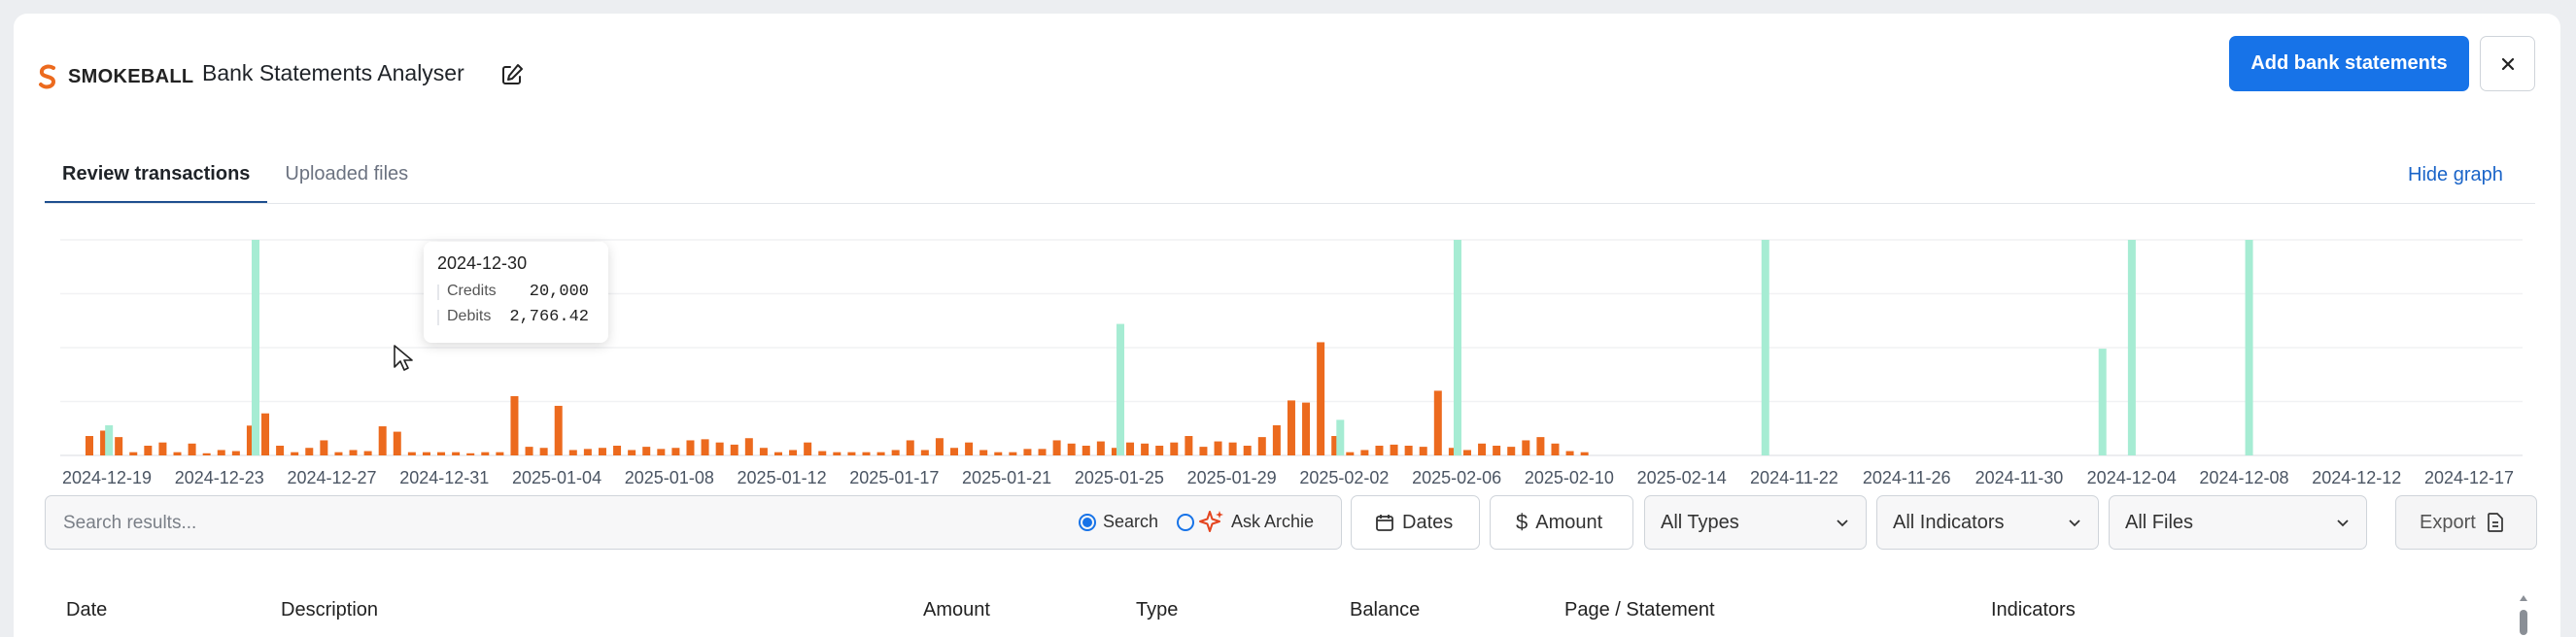 This screenshot has height=637, width=2576. What do you see at coordinates (2033, 610) in the screenshot?
I see `column-header-indicators: Indicators` at bounding box center [2033, 610].